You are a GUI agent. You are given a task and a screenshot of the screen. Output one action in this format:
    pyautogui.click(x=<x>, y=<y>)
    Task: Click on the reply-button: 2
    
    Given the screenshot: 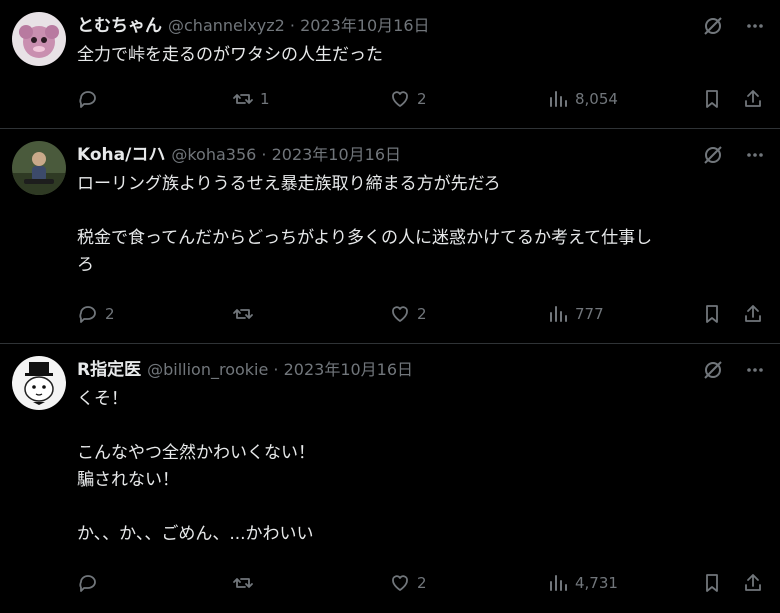 What is the action you would take?
    pyautogui.click(x=96, y=314)
    